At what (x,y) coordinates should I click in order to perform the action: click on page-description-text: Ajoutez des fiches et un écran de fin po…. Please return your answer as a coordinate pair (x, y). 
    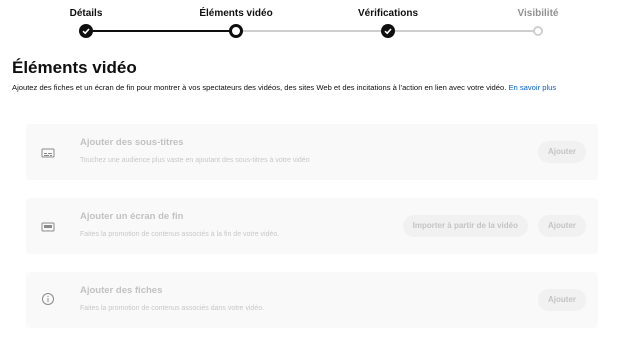
    Looking at the image, I should click on (259, 87).